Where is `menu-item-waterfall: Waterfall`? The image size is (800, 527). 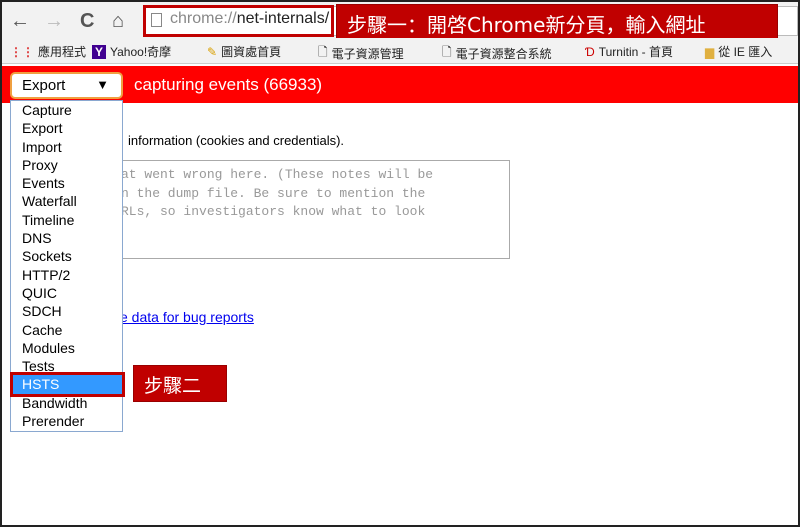 menu-item-waterfall: Waterfall is located at coordinates (66, 201).